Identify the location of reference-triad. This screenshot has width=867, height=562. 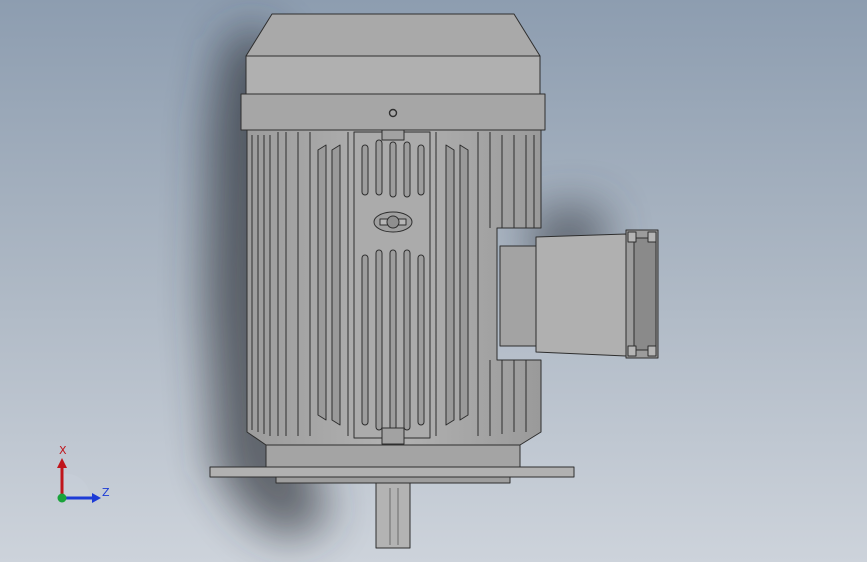
(79, 480).